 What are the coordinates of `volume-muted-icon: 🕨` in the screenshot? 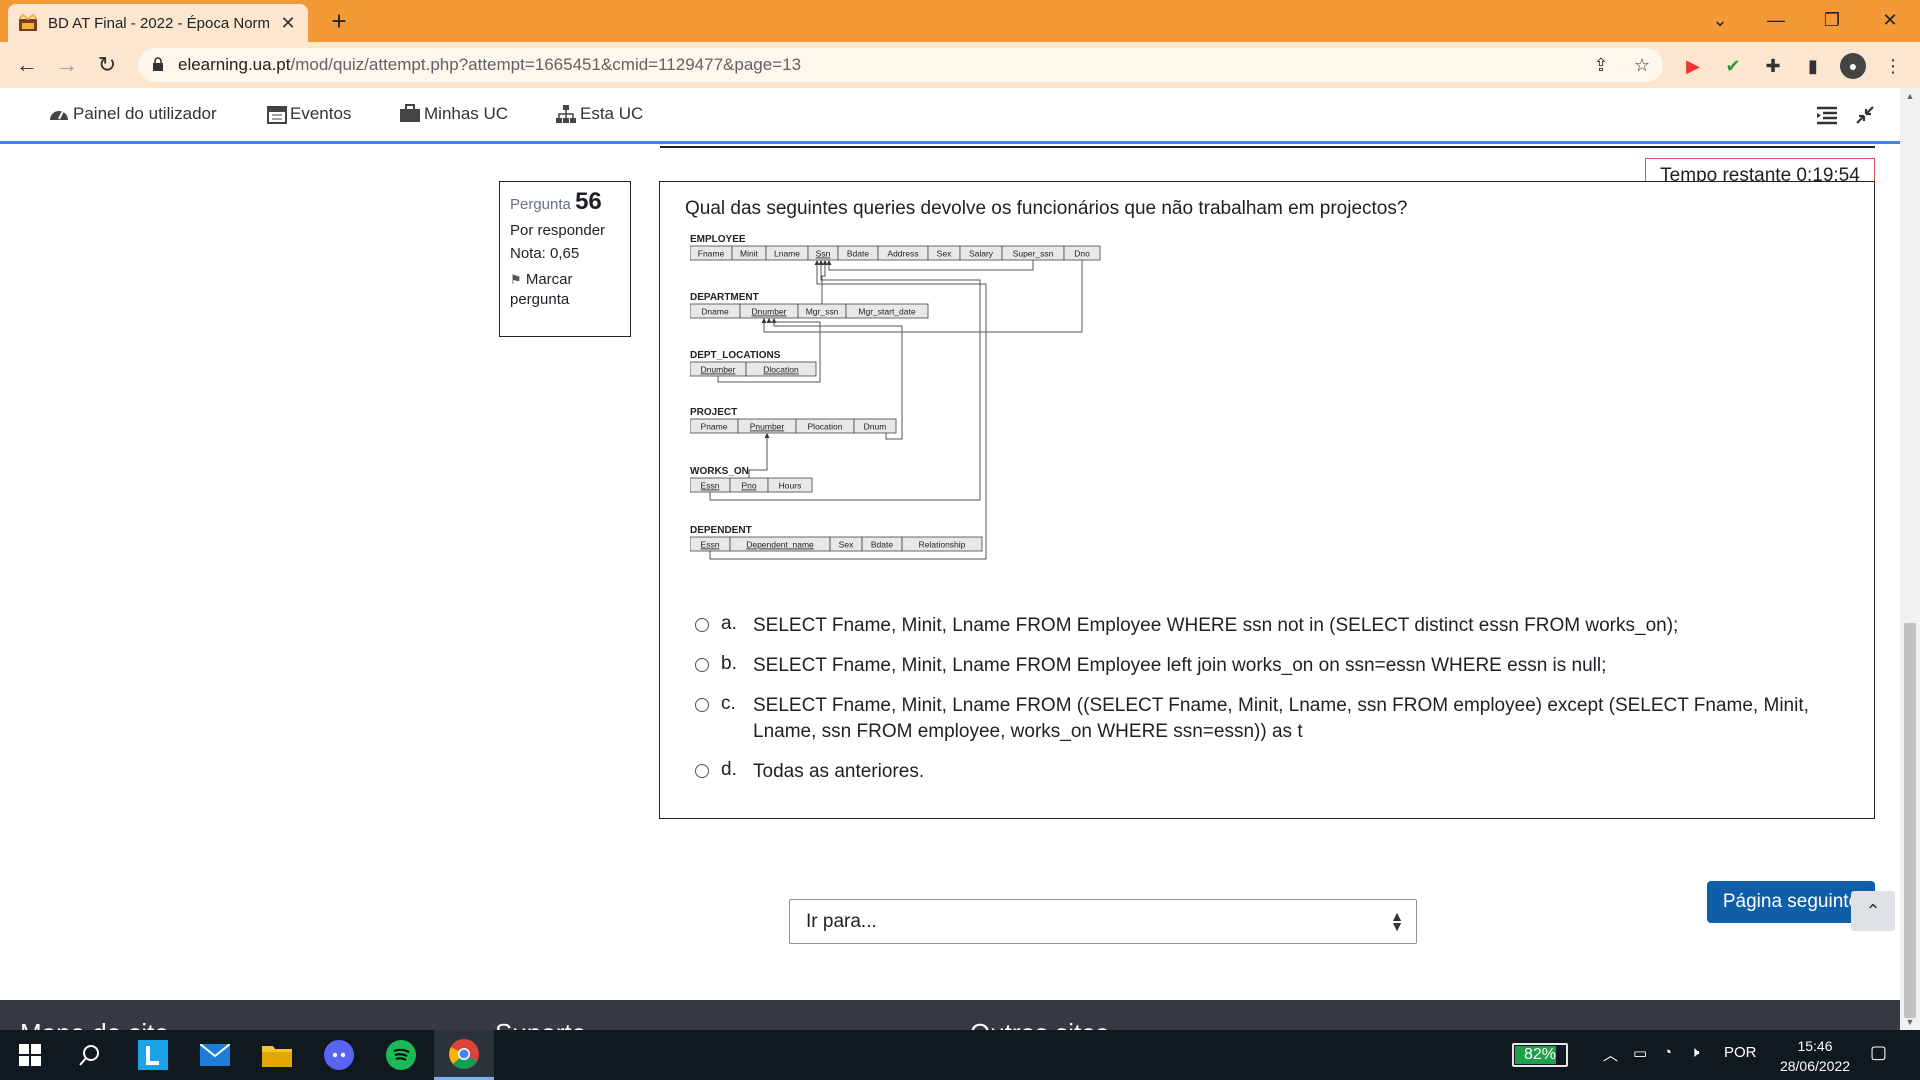 It's located at (1694, 1052).